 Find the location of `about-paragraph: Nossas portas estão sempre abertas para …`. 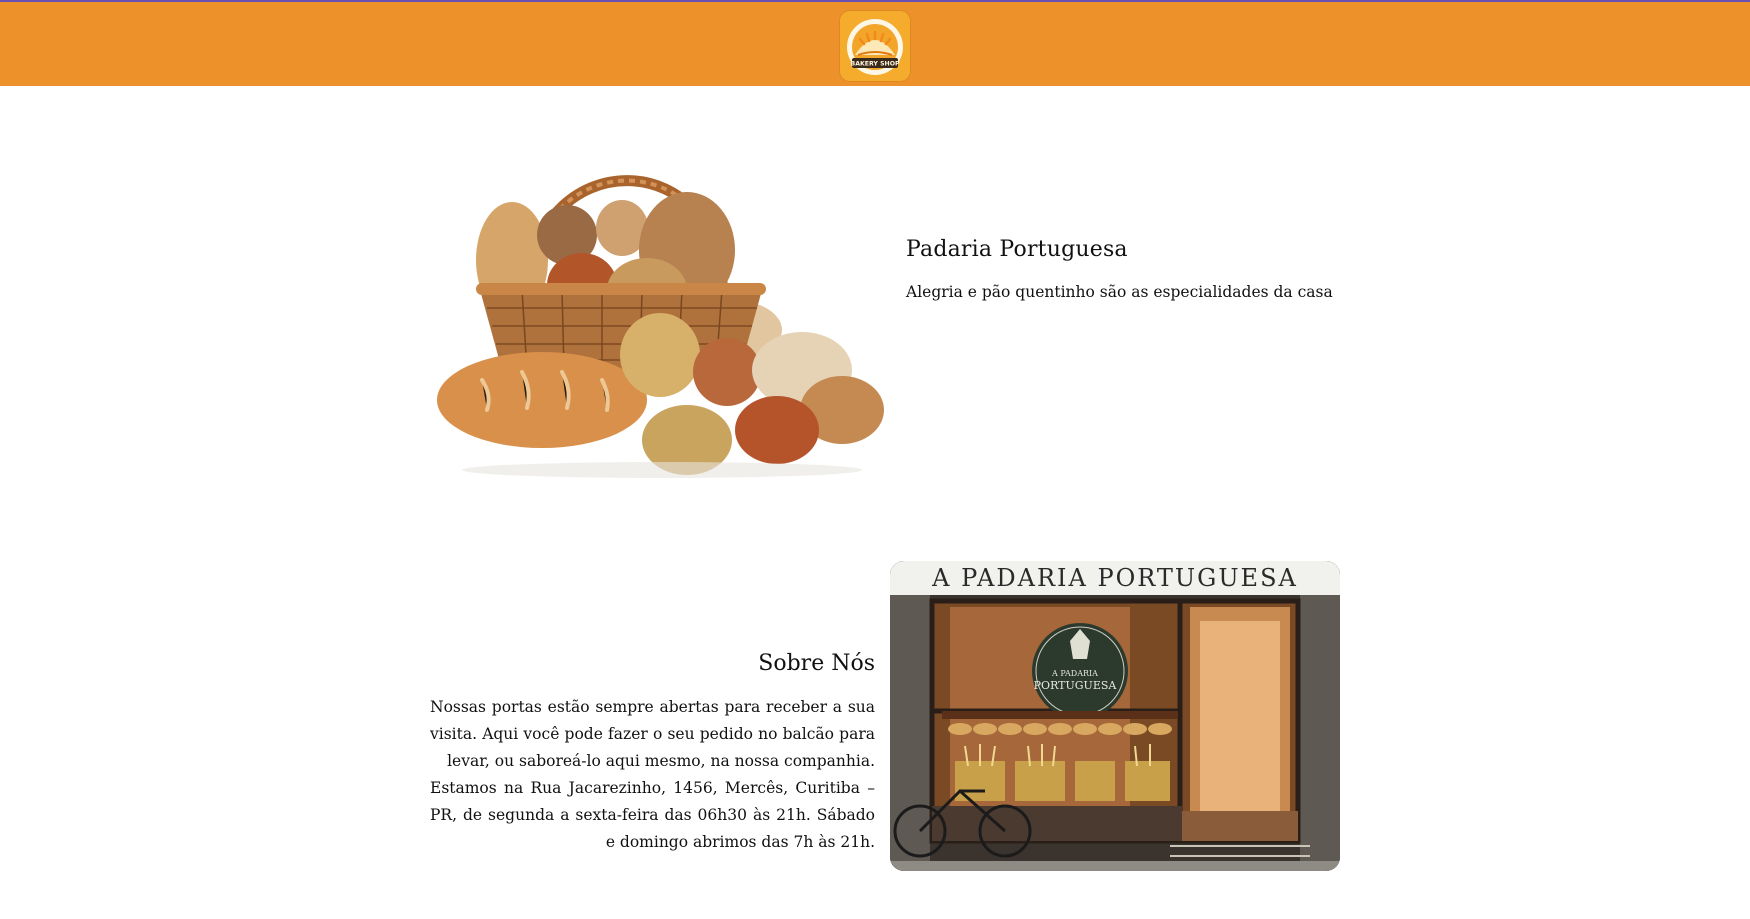

about-paragraph: Nossas portas estão sempre abertas para … is located at coordinates (652, 734).